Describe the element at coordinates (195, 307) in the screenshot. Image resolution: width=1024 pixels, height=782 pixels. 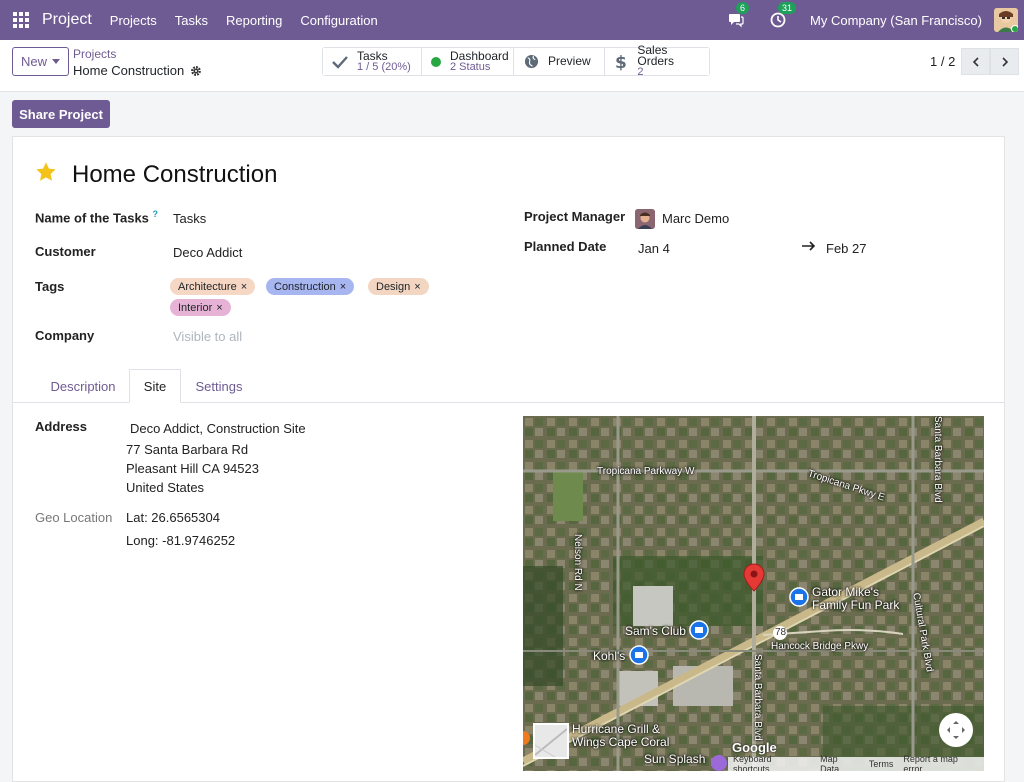
I see `tag-label: Interior` at that location.